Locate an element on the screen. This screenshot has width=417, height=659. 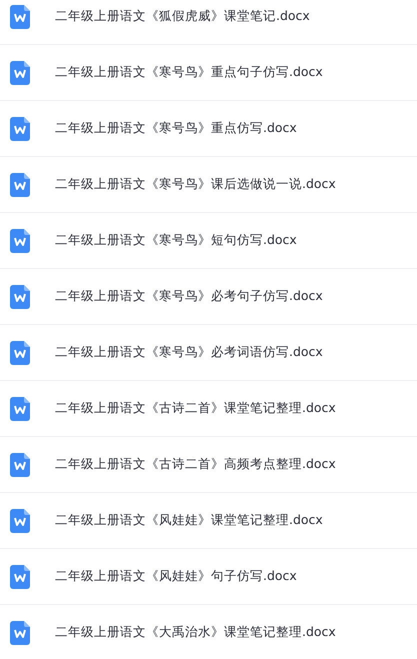
file-name: 二年级上册语文《寒号鸟》课后选做说一说.docx is located at coordinates (195, 184).